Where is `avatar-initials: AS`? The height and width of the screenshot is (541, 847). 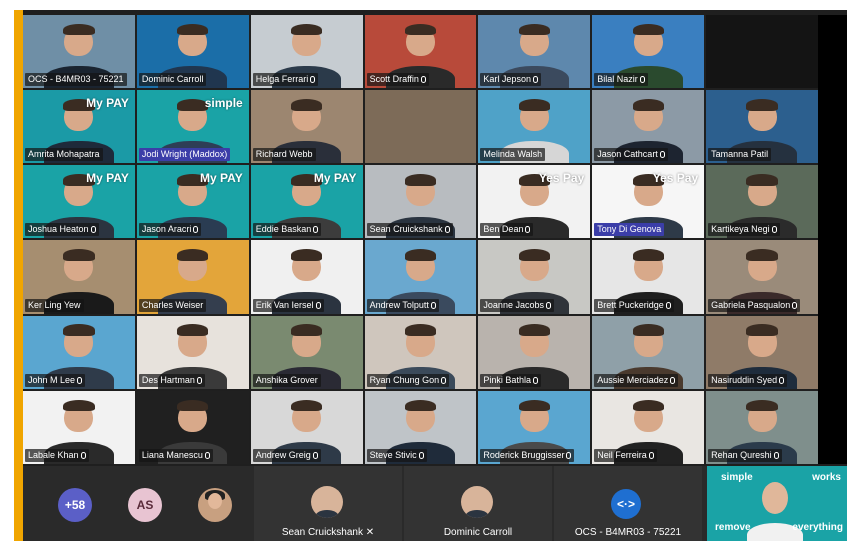
avatar-initials: AS is located at coordinates (145, 505).